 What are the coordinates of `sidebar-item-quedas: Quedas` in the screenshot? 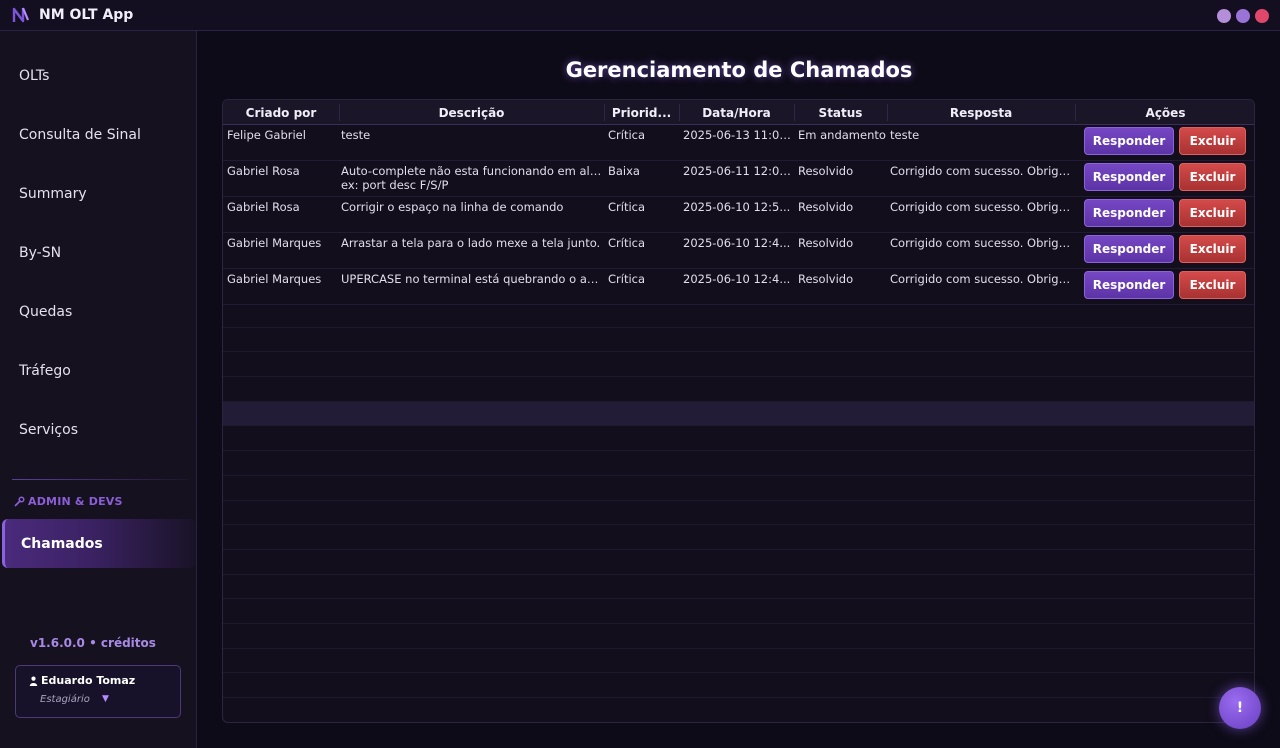 It's located at (98, 312).